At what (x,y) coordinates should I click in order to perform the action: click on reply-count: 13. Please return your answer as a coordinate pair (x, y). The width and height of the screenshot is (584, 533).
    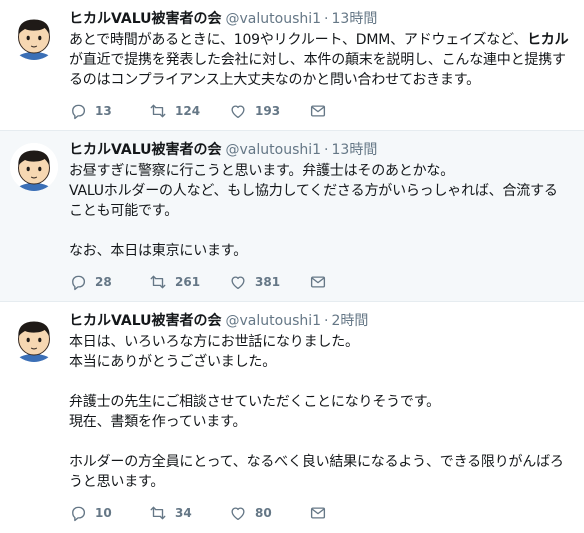
    Looking at the image, I should click on (103, 111).